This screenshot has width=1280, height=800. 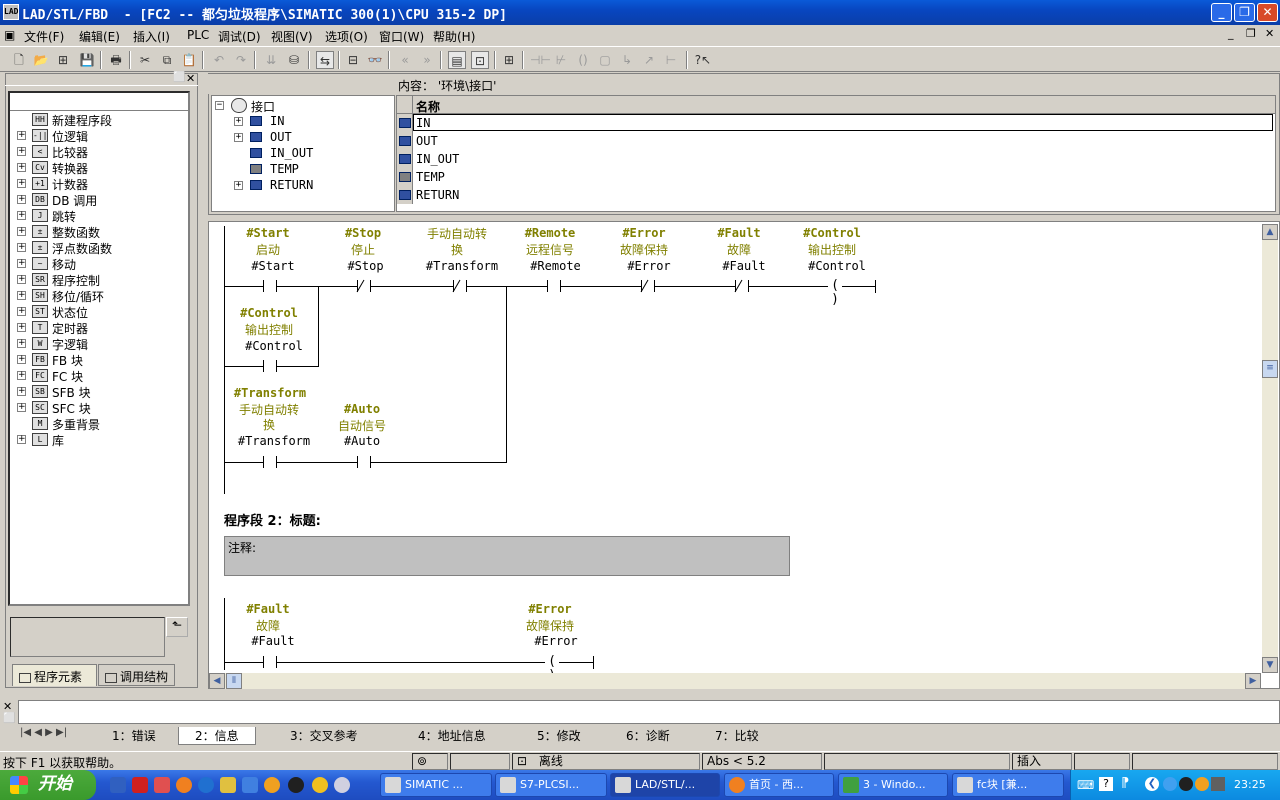 What do you see at coordinates (134, 736) in the screenshot?
I see `tab-errors: 1：错误` at bounding box center [134, 736].